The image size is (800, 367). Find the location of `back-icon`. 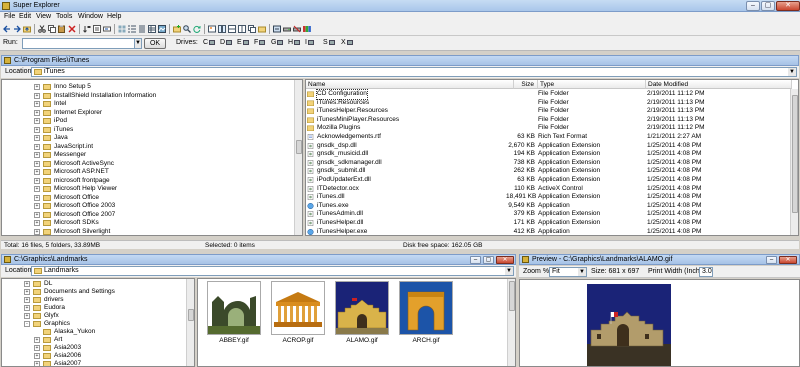

back-icon is located at coordinates (7, 29).